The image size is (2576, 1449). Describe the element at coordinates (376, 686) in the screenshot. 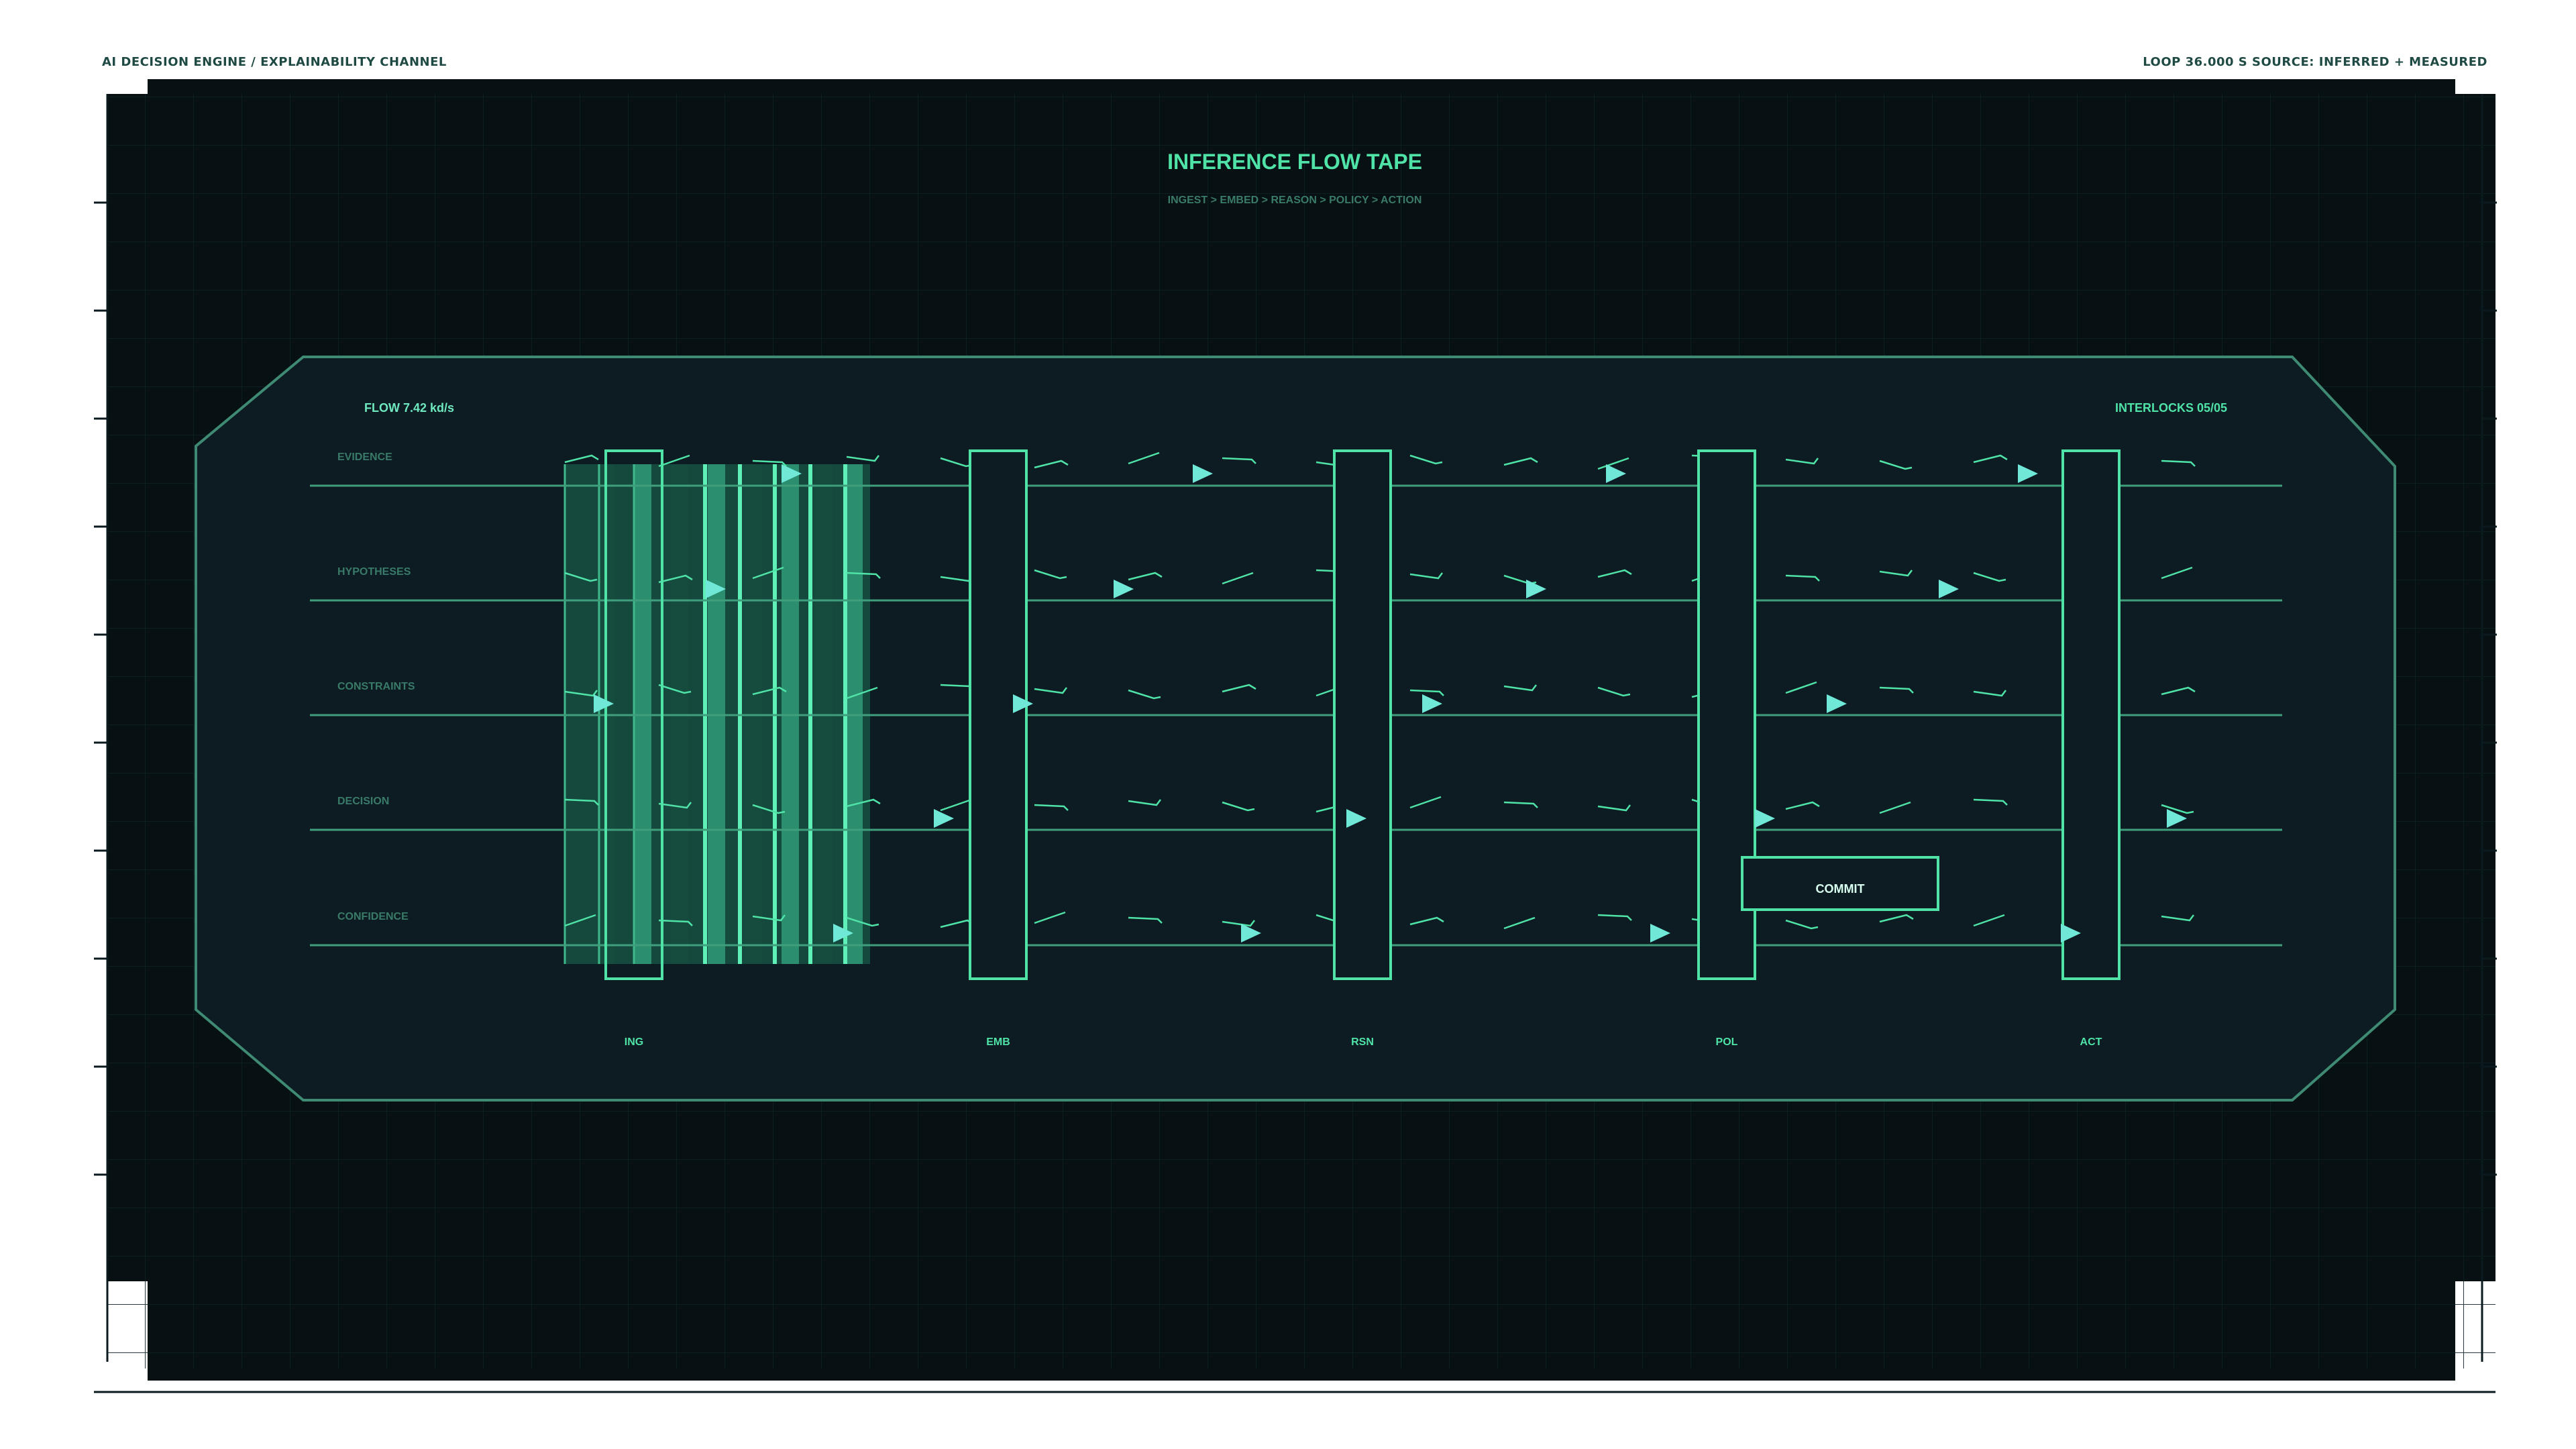

I see `lane-label-constraints: CONSTRAINTS` at that location.